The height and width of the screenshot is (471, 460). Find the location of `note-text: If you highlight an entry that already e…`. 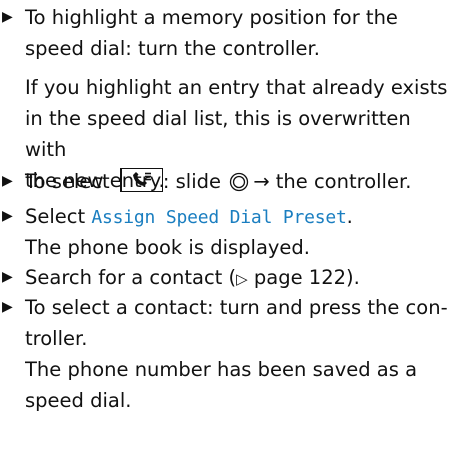

note-text: If you highlight an entry that already e… is located at coordinates (236, 87).